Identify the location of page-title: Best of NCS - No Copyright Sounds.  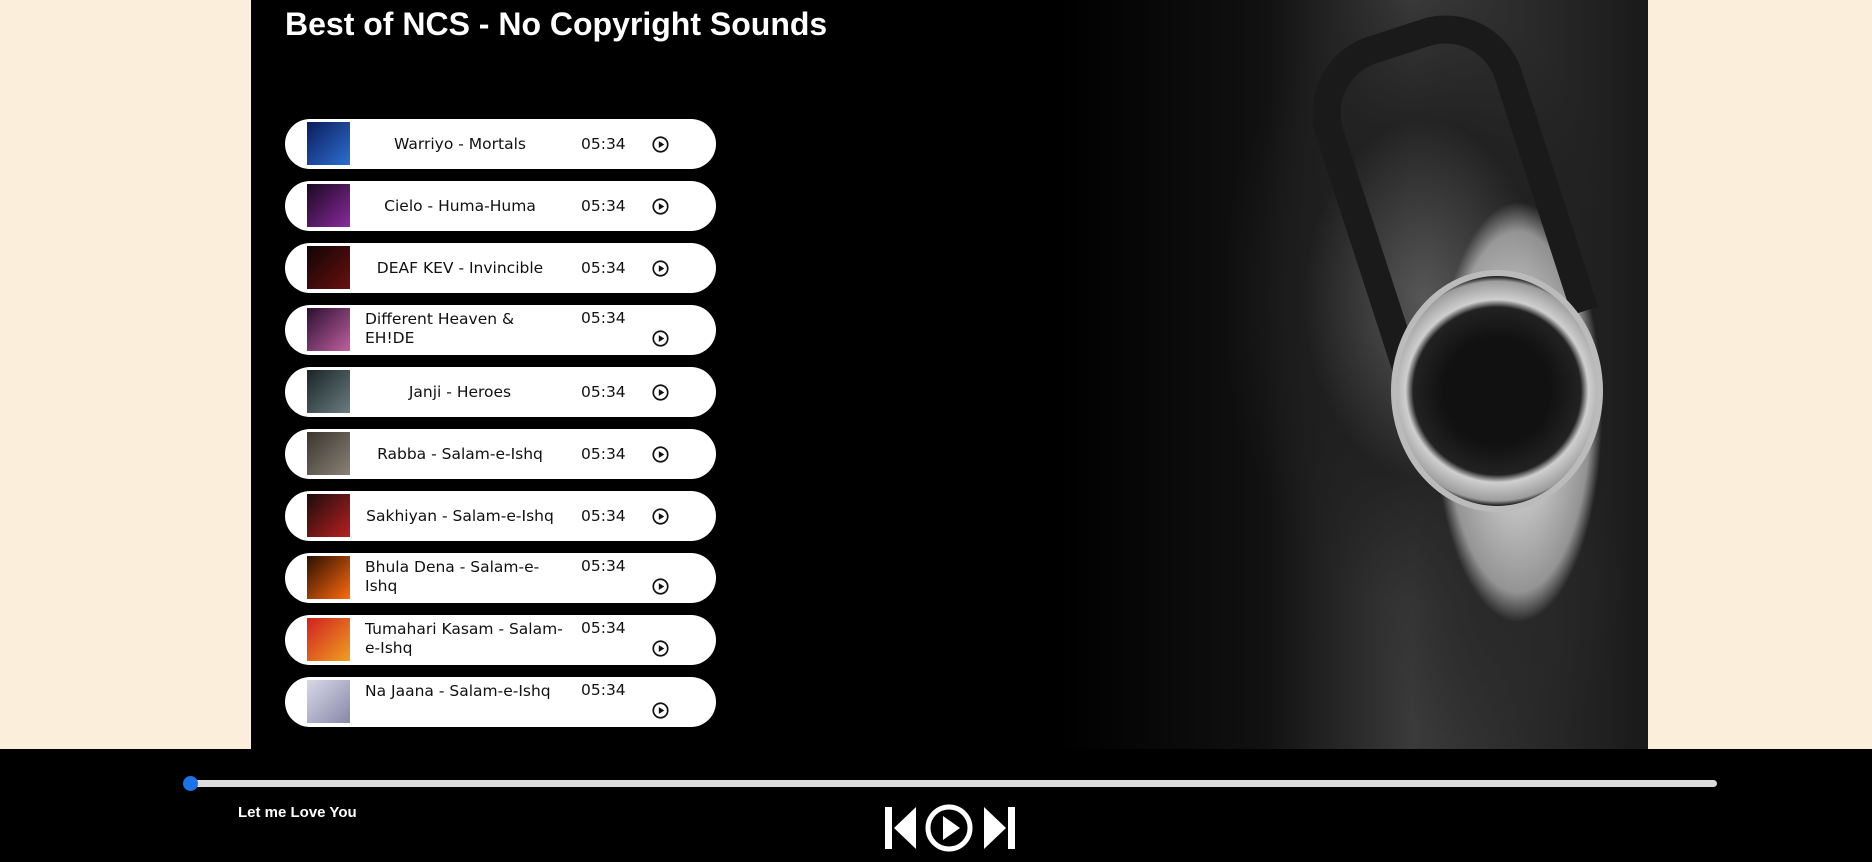
(556, 24).